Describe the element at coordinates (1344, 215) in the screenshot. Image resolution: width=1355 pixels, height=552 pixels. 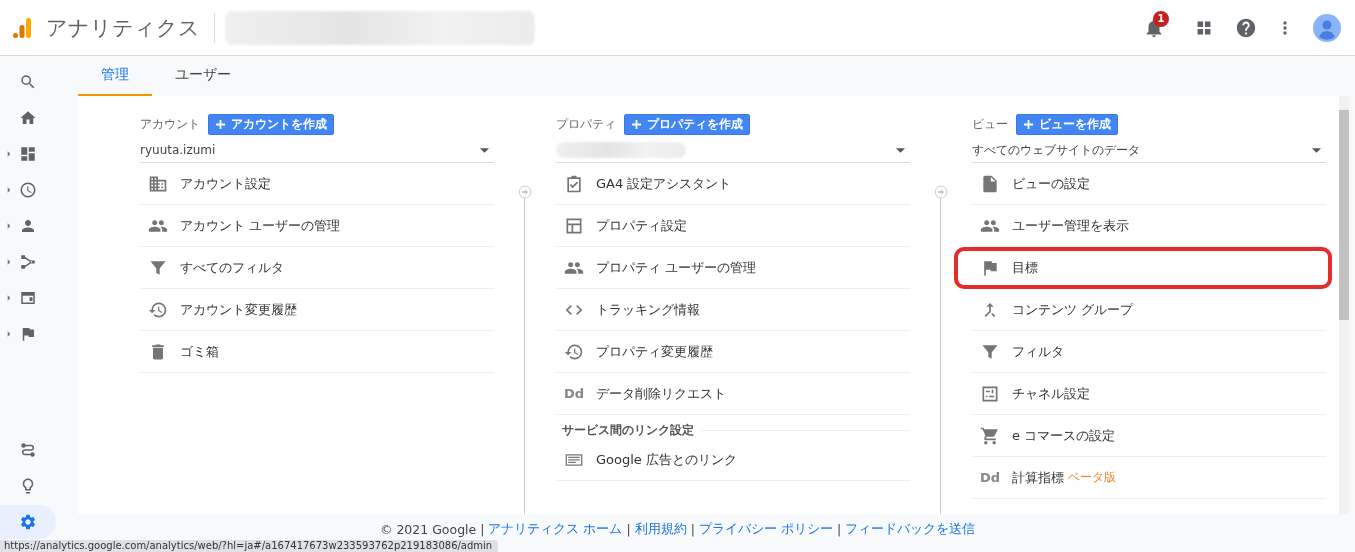
I see `scrollbar-thumb` at that location.